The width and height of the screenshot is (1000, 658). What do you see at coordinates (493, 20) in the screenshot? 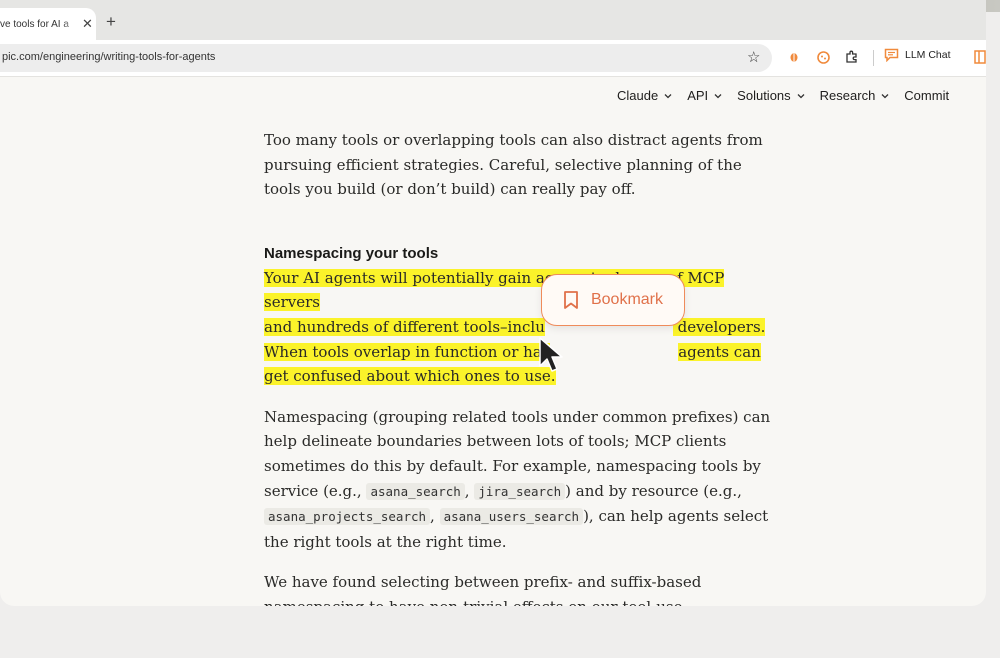
I see `tab-strip: ve tools for AI a ✕ +` at bounding box center [493, 20].